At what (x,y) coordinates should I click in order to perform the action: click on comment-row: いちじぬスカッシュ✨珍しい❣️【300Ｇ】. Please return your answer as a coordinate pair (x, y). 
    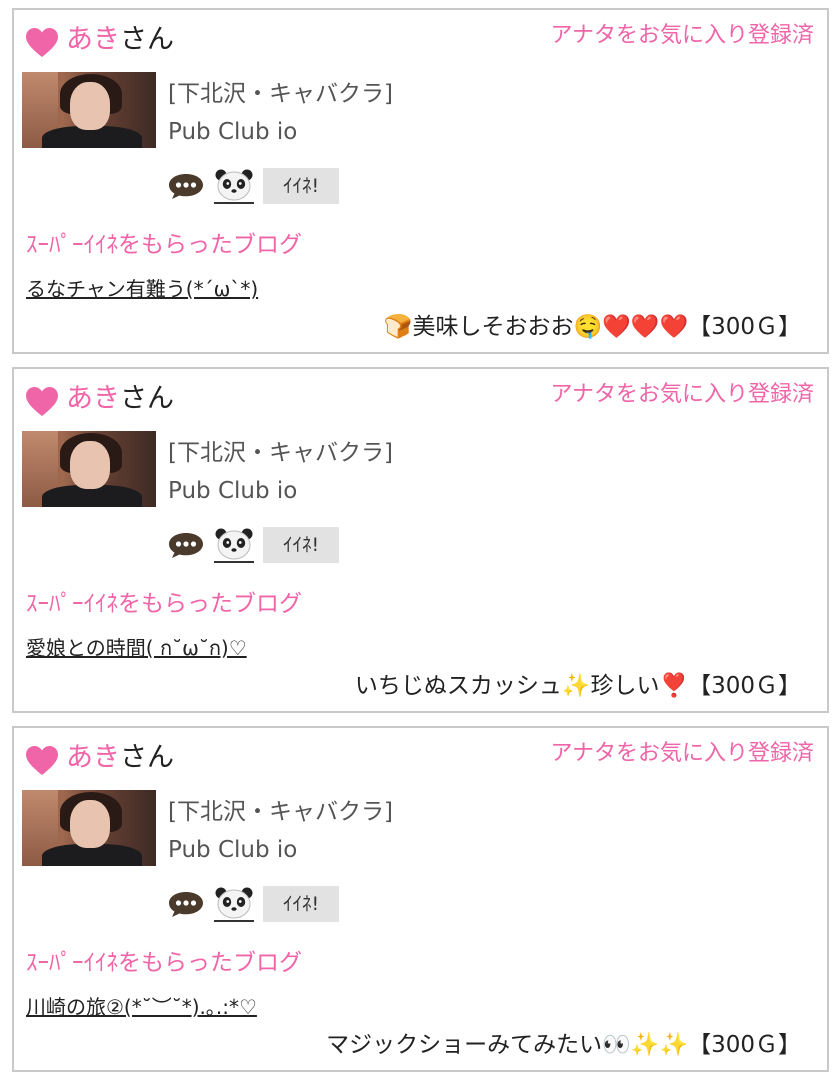
    Looking at the image, I should click on (578, 686).